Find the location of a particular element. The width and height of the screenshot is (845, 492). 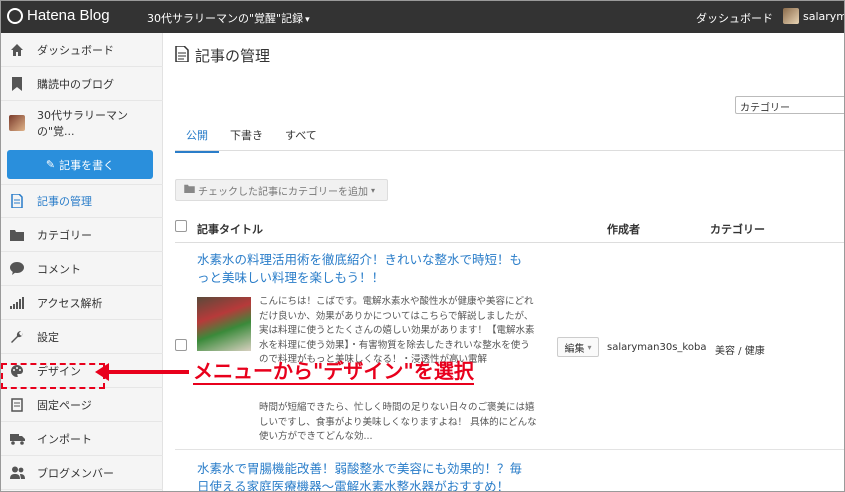

sidebar-item-label: カテゴリー is located at coordinates (64, 235).